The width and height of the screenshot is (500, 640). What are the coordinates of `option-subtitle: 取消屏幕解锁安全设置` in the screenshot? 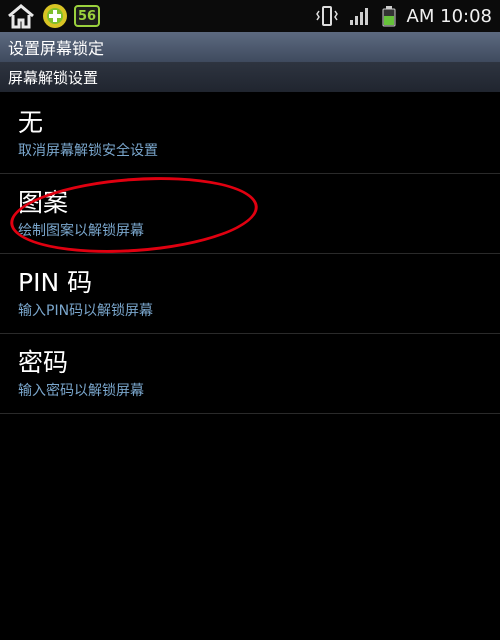 It's located at (88, 150).